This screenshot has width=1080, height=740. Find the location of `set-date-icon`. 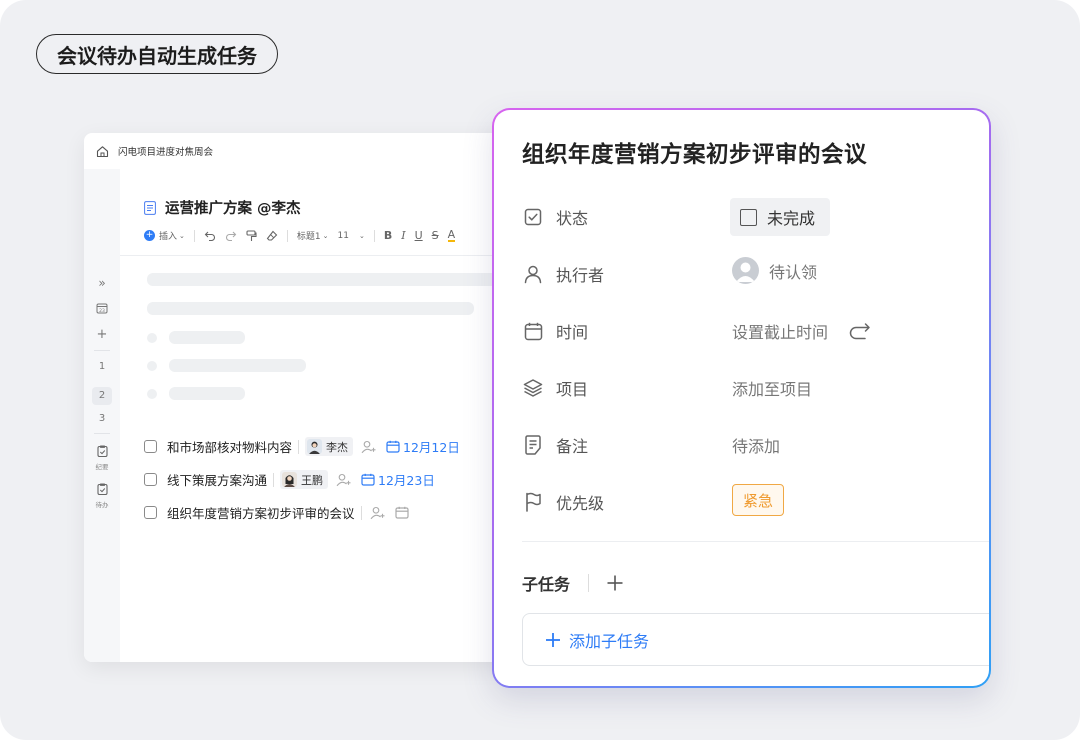

set-date-icon is located at coordinates (403, 512).